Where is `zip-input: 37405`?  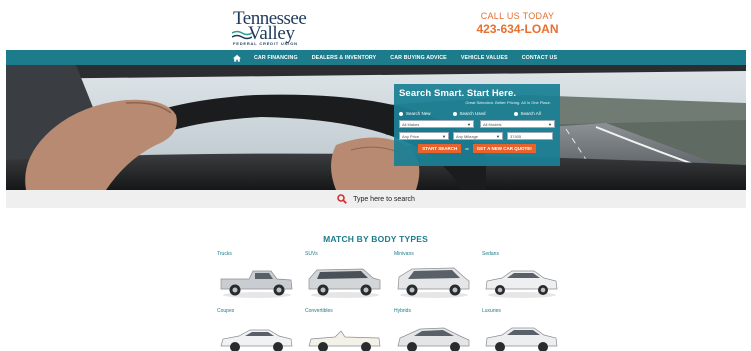 zip-input: 37405 is located at coordinates (530, 136).